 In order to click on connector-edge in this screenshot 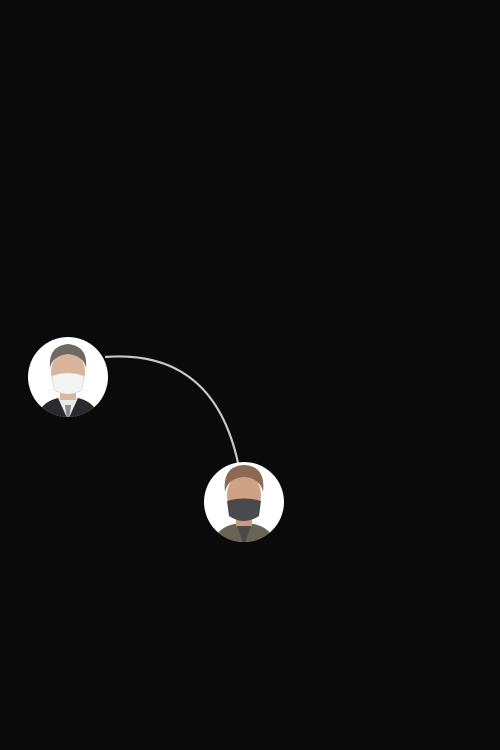, I will do `click(172, 409)`.